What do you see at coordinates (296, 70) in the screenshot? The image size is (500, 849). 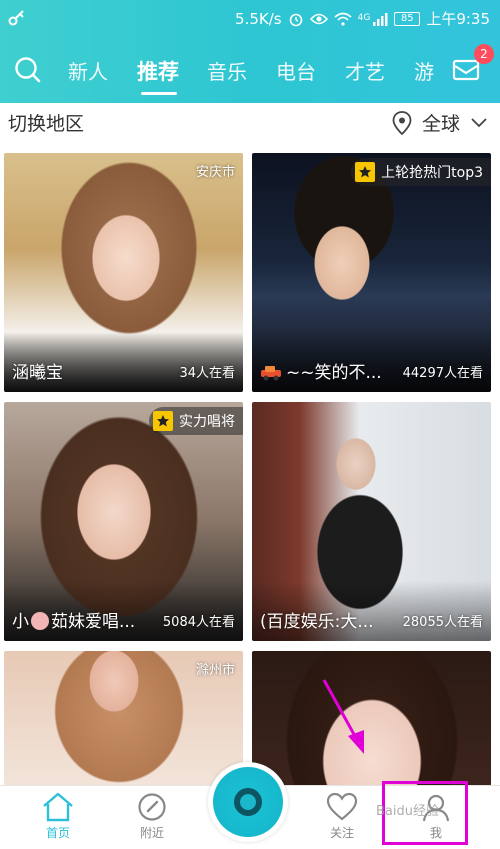 I see `tab-radio: 电台` at bounding box center [296, 70].